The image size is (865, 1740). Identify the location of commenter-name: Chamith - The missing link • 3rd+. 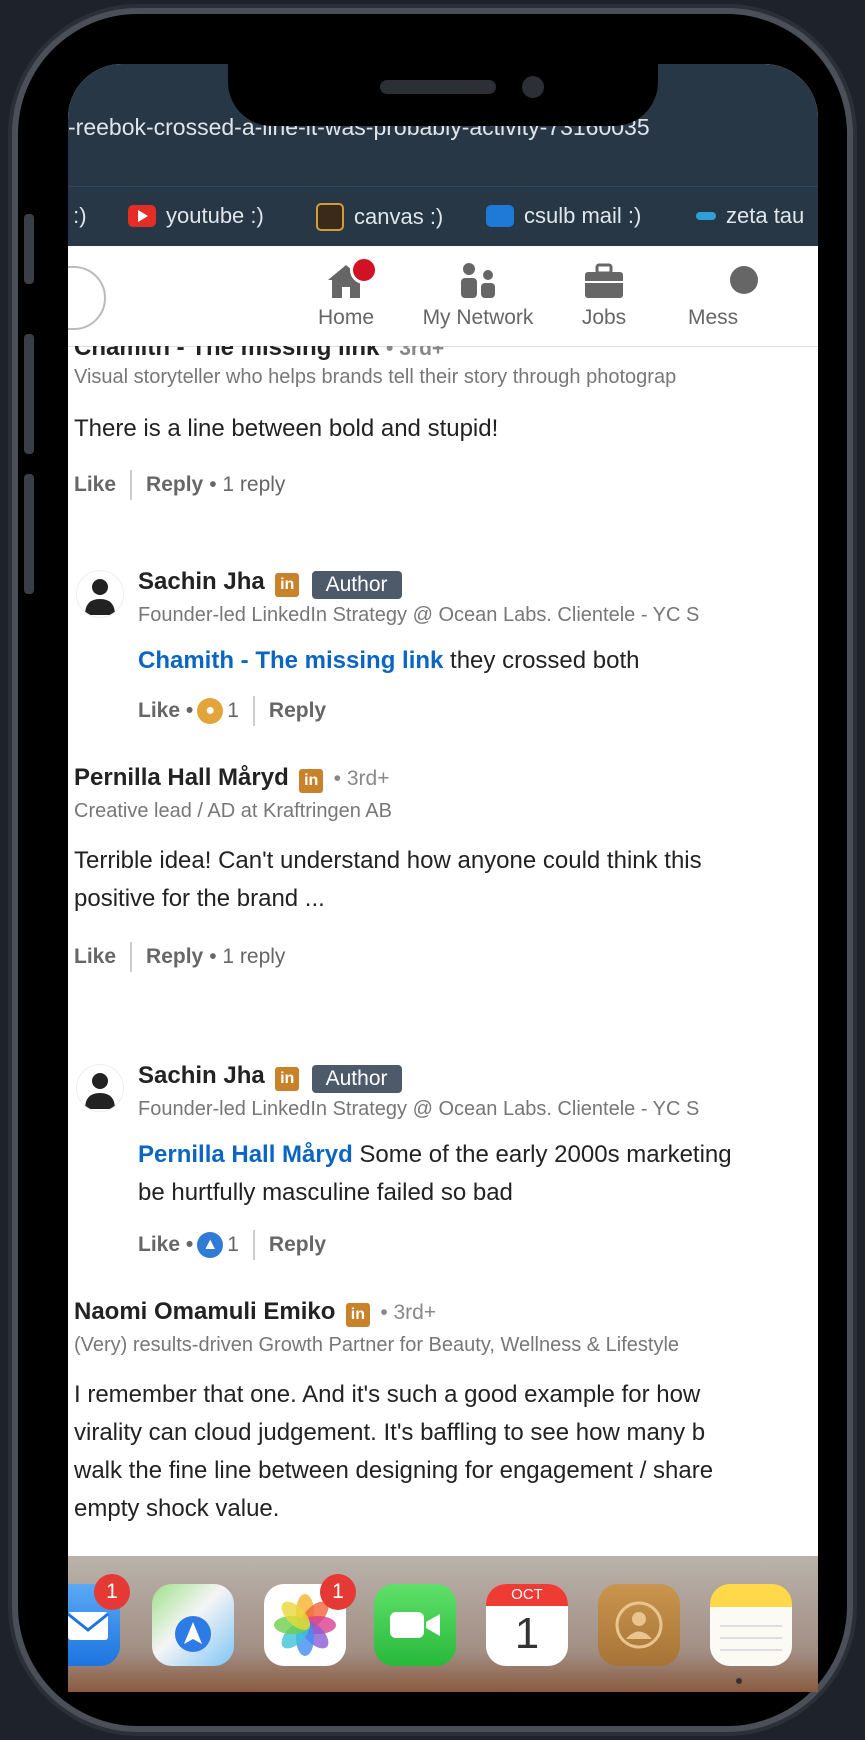
(259, 354).